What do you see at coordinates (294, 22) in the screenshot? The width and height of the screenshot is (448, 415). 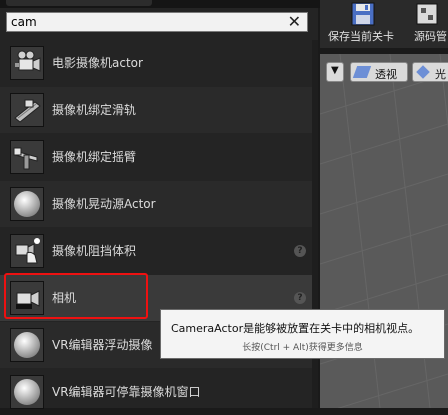 I see `clear-search-icon: ✕` at bounding box center [294, 22].